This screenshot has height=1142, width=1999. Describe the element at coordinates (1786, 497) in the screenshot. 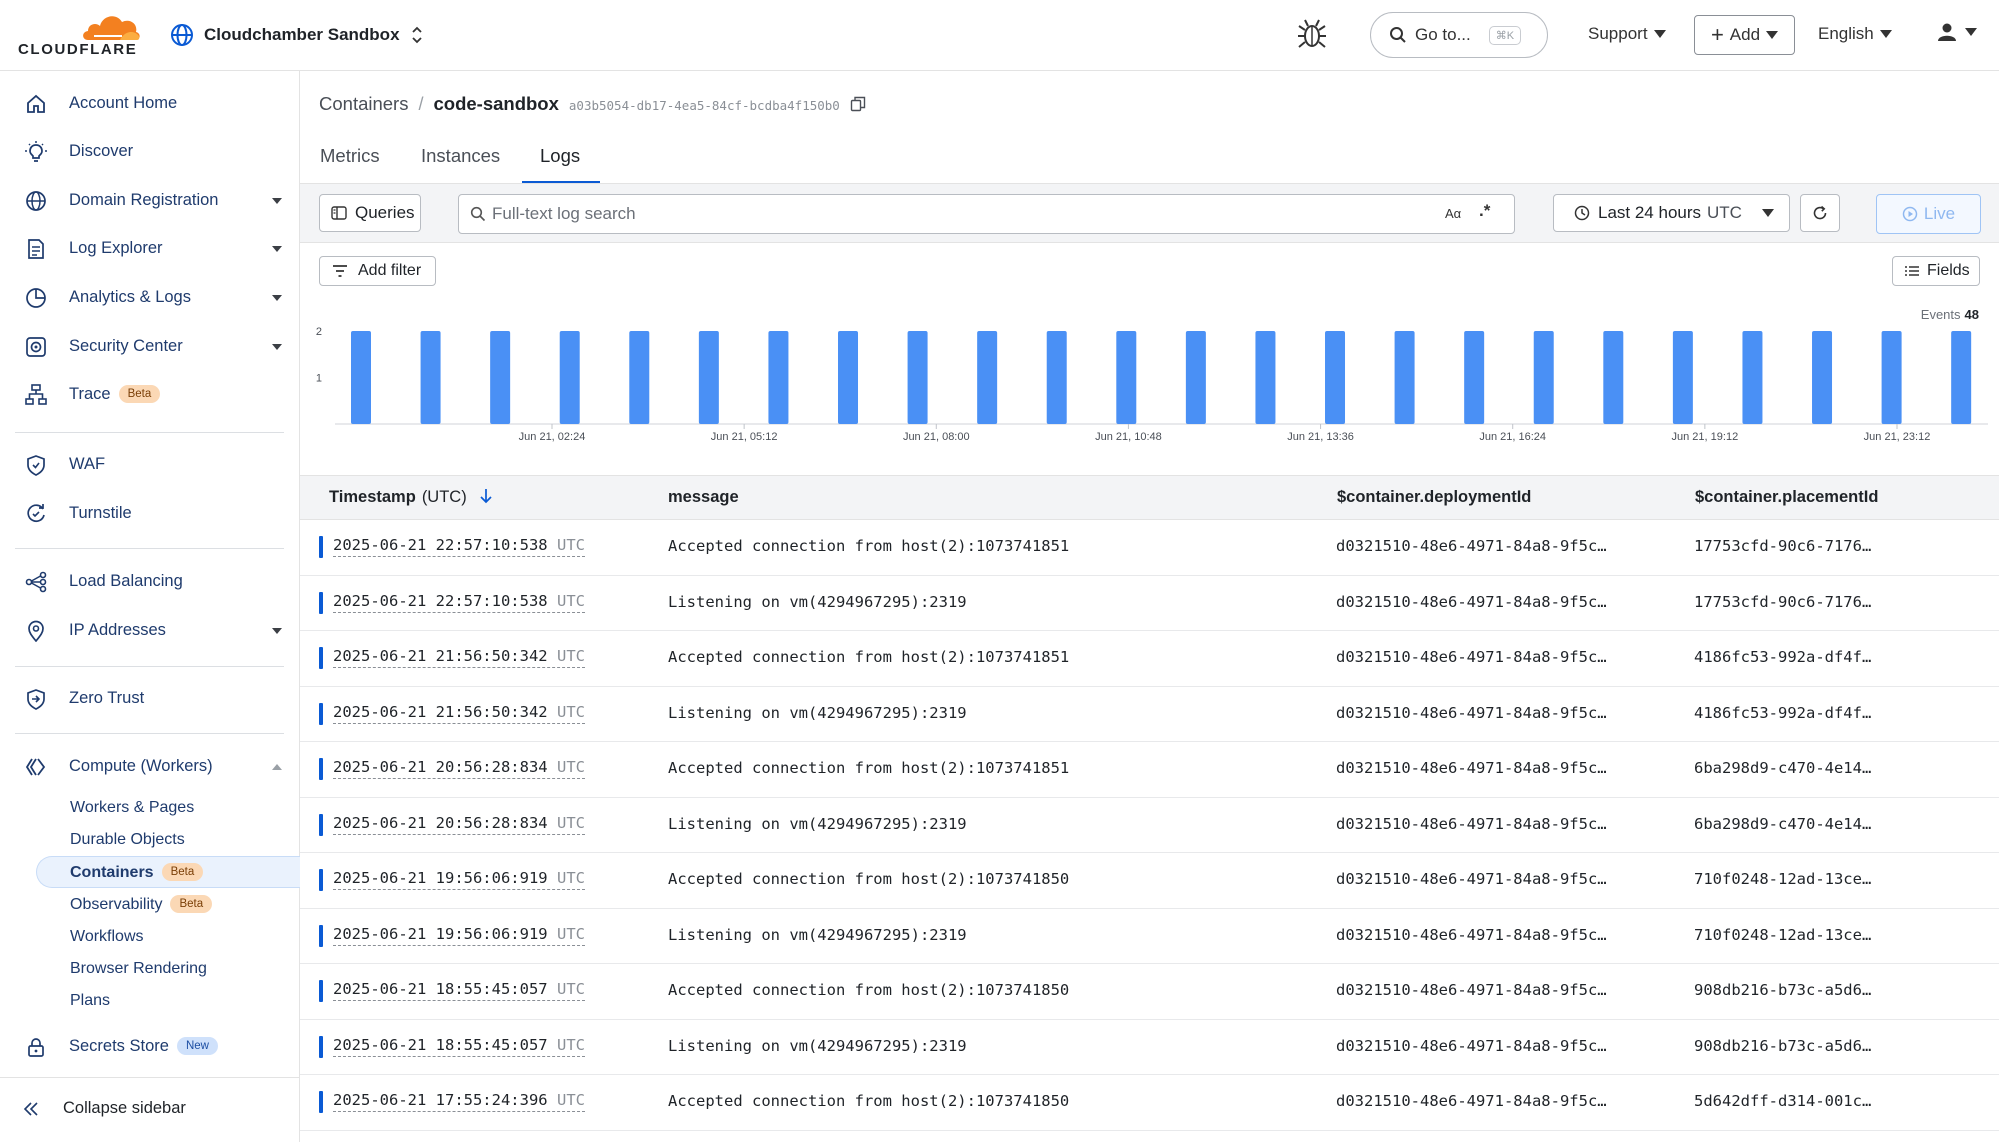

I see `column-header-placement-id: $container.placementId` at that location.